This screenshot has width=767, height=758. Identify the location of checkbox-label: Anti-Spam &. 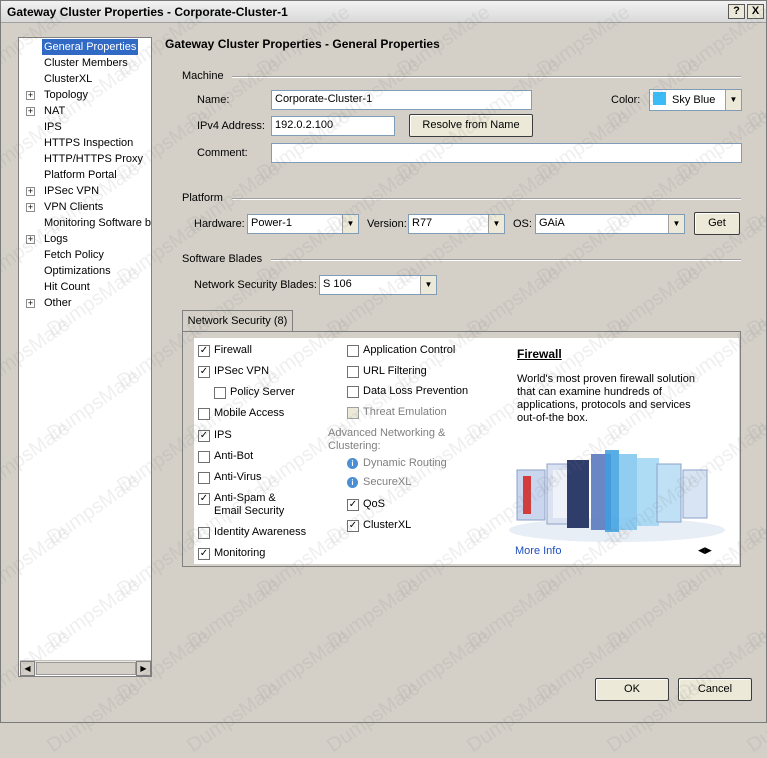
(245, 498).